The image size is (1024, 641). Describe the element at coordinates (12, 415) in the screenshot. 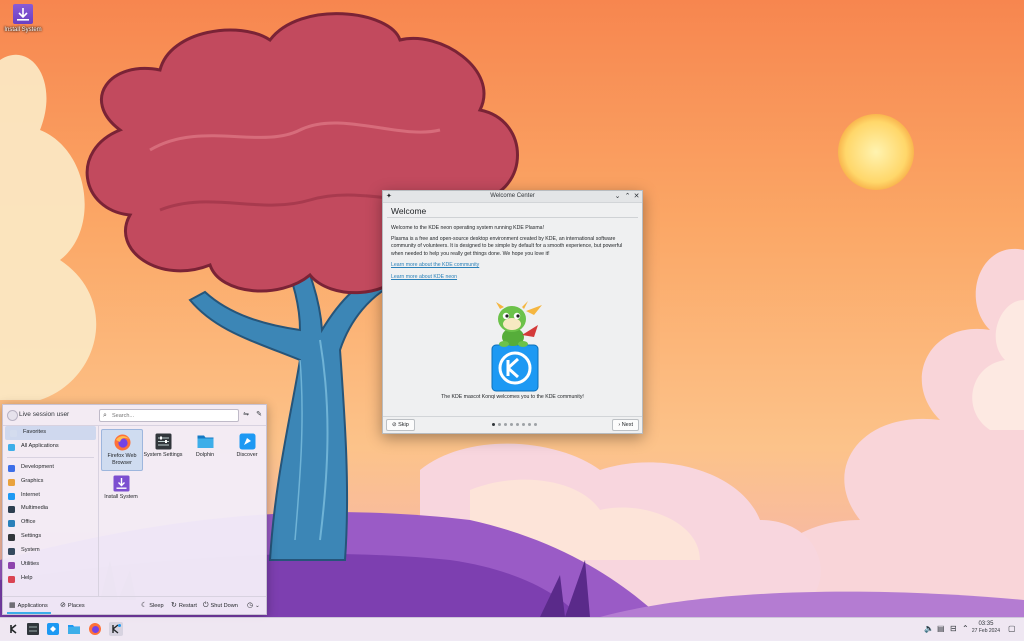

I see `avatar` at that location.